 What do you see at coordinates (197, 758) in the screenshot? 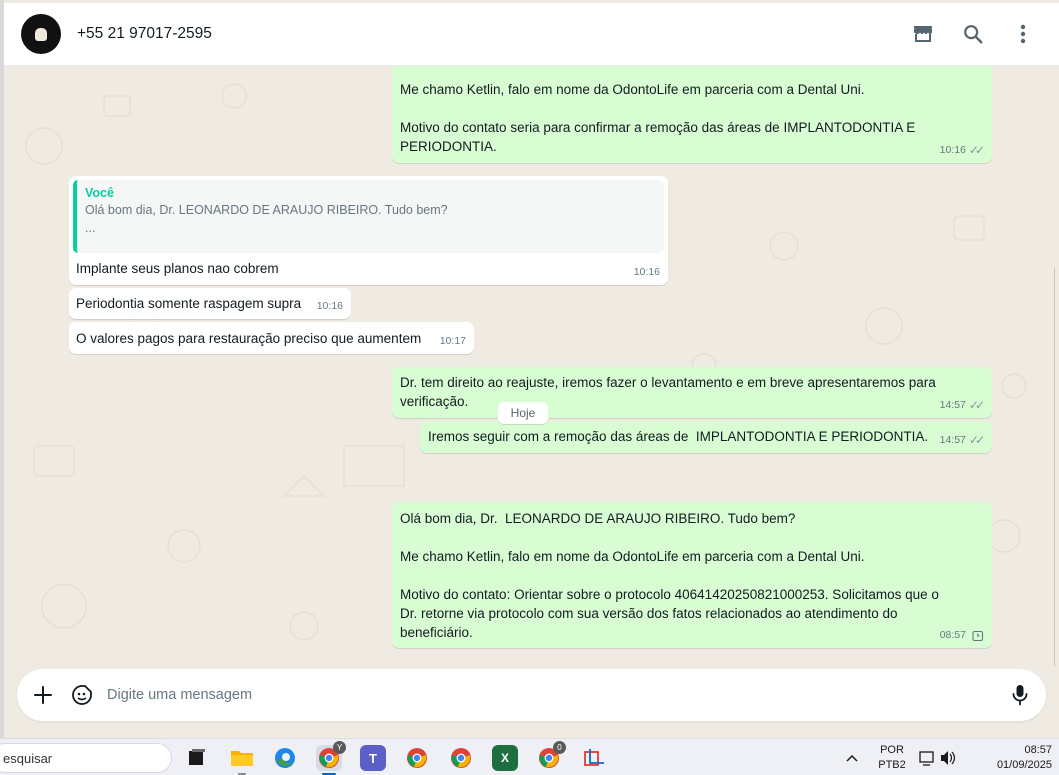
I see `task-view-icon` at bounding box center [197, 758].